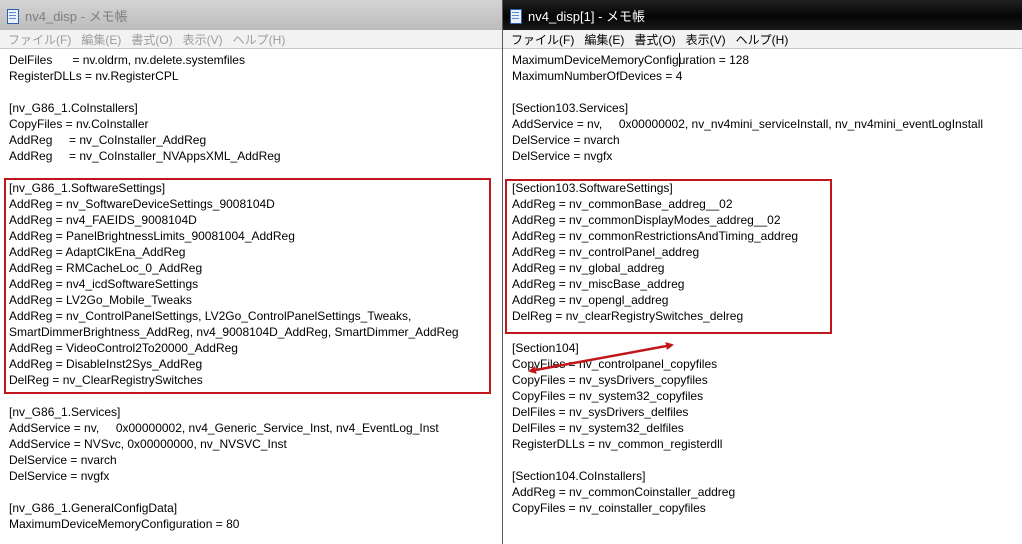 This screenshot has width=1022, height=544. I want to click on text-line: AddReg = nv_CoInstaller_AddReg, so click(108, 140).